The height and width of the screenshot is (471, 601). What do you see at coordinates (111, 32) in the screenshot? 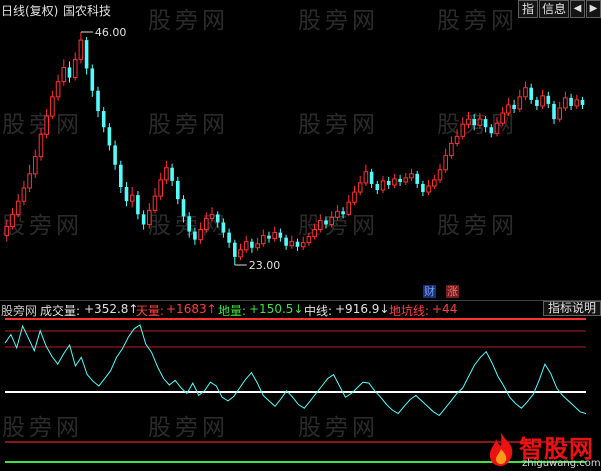
I see `high-price-label: 46.00` at bounding box center [111, 32].